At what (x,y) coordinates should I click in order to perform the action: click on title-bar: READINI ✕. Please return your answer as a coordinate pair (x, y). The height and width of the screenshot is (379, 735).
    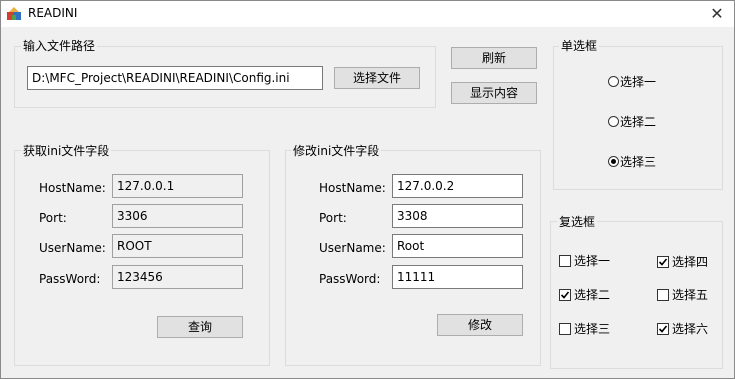
    Looking at the image, I should click on (367, 14).